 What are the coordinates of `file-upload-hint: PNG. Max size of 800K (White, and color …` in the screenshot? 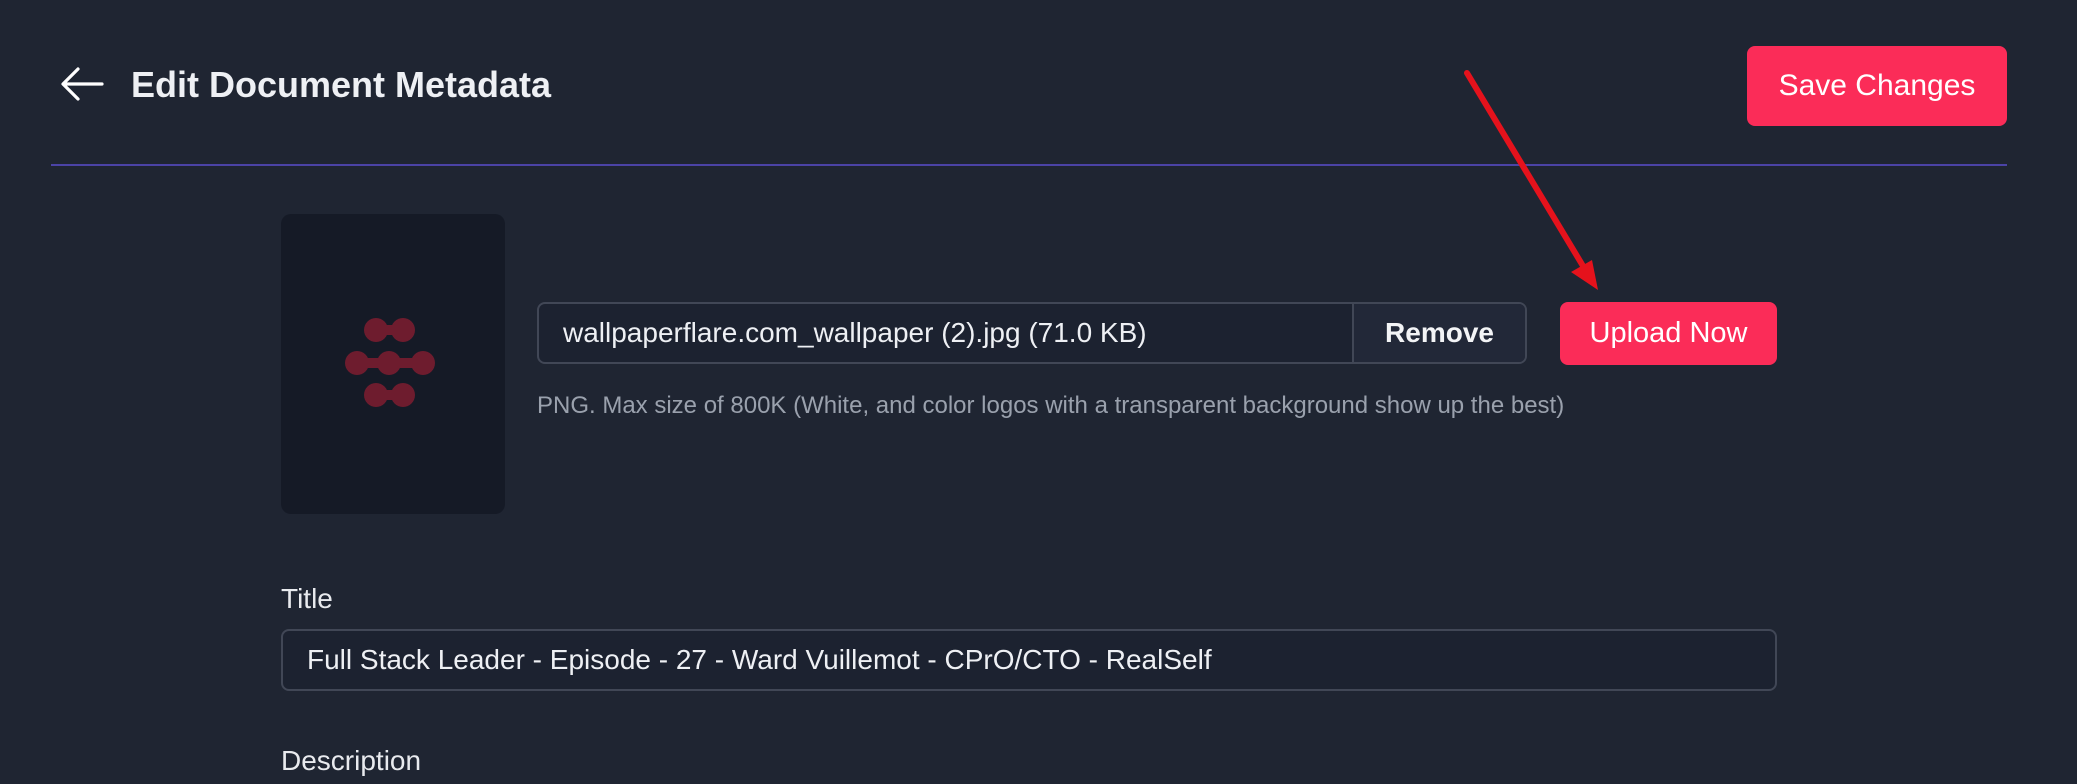 It's located at (1051, 405).